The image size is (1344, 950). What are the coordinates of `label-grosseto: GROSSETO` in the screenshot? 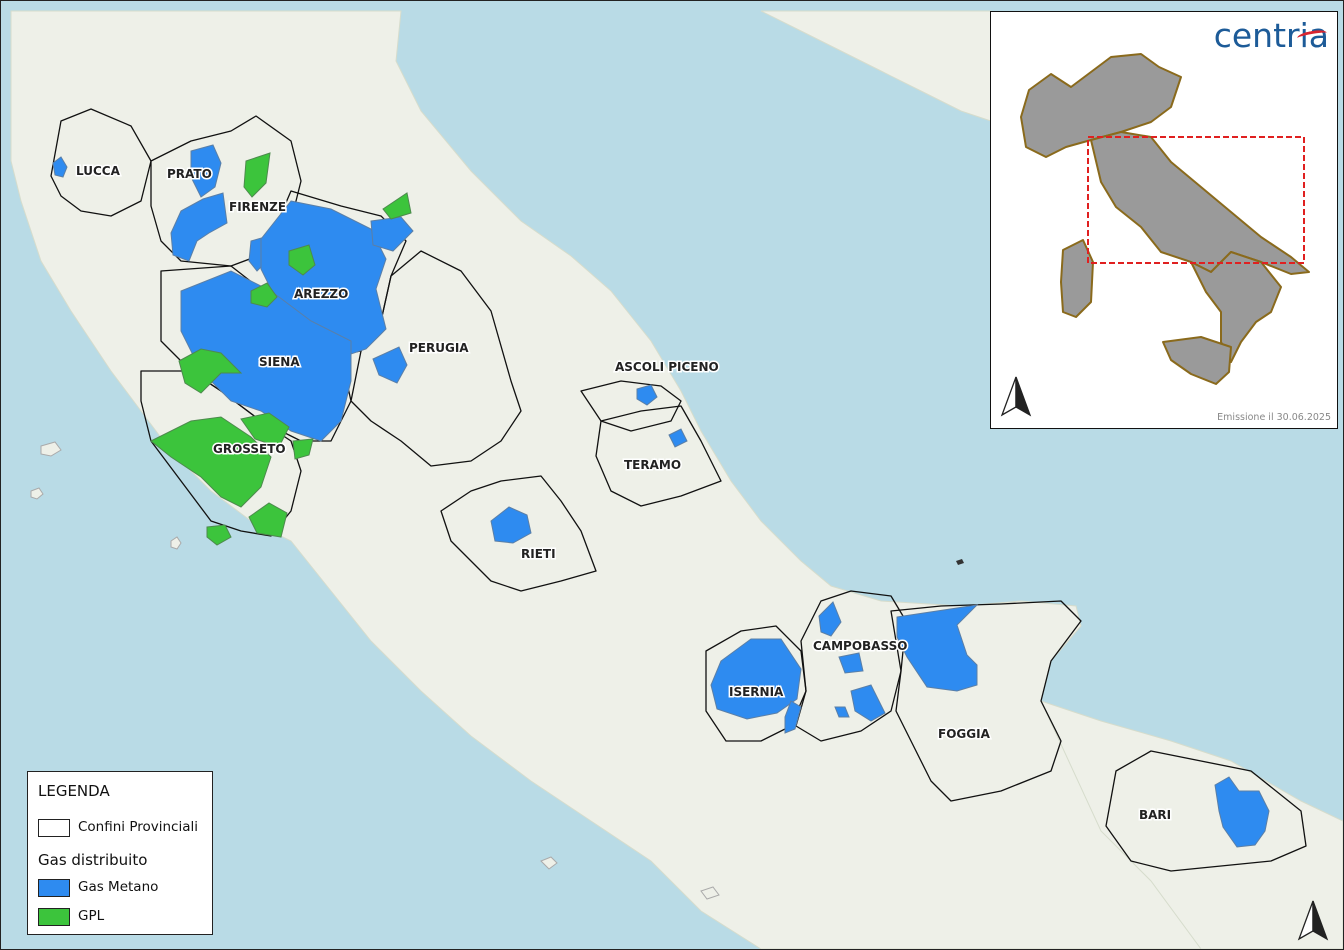 It's located at (249, 449).